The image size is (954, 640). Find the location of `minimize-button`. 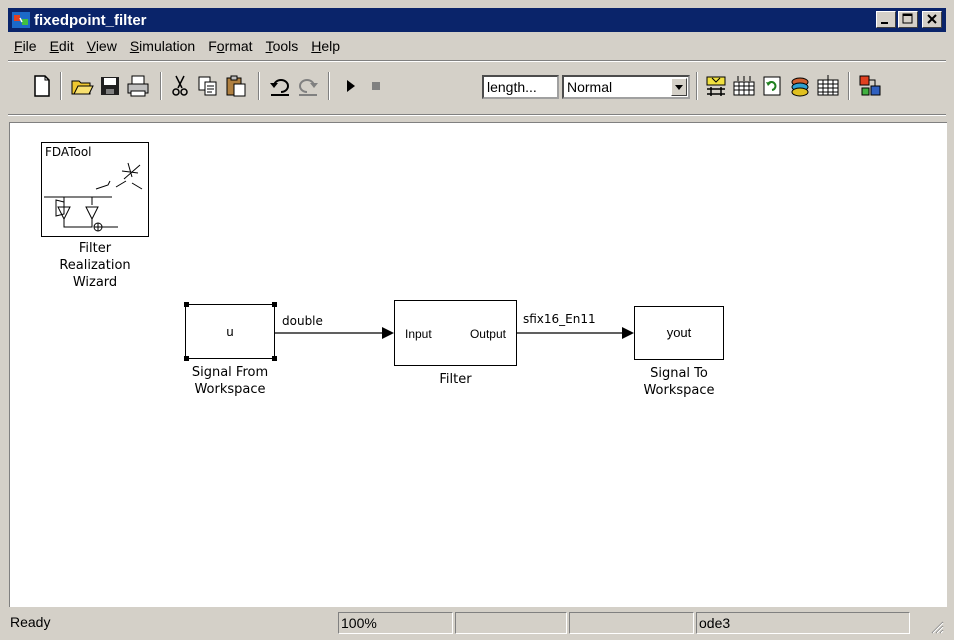

minimize-button is located at coordinates (886, 19).